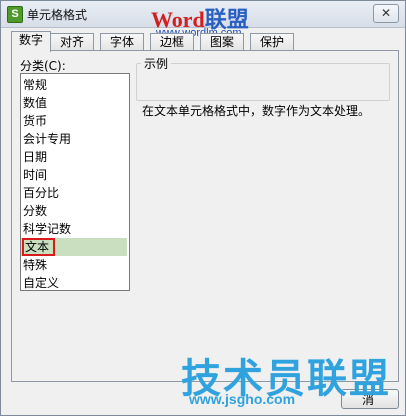  Describe the element at coordinates (74, 193) in the screenshot. I see `category-item-percentage: 百分比` at that location.